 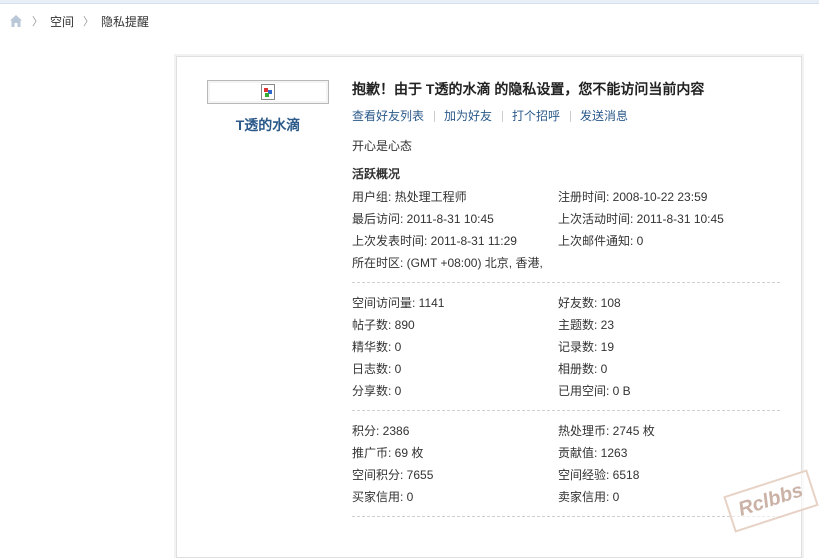 I want to click on timezone: 所在时区: (GMT +08:00) 北京, 香港,, so click(x=447, y=263).